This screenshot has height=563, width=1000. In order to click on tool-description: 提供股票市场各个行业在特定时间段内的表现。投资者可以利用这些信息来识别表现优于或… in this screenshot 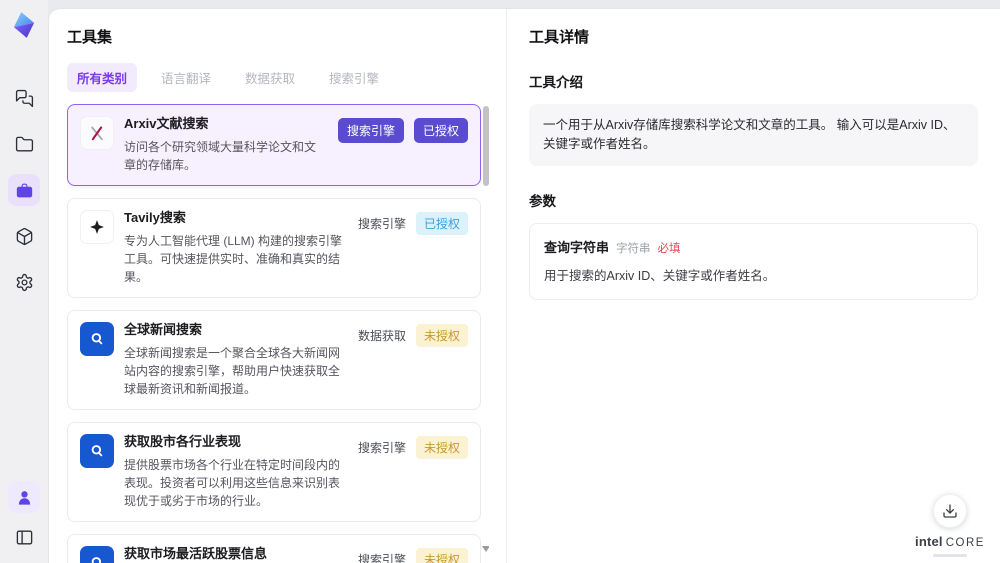, I will do `click(232, 482)`.